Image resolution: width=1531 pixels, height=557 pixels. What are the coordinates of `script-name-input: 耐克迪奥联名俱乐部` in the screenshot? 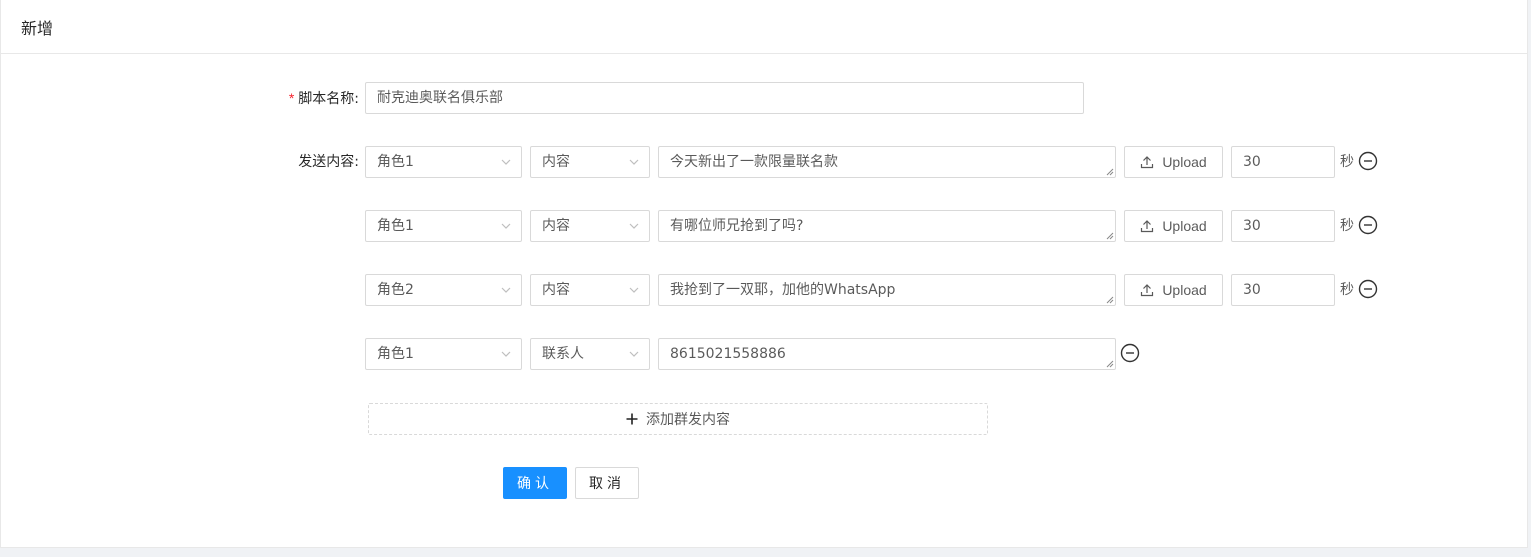 It's located at (724, 98).